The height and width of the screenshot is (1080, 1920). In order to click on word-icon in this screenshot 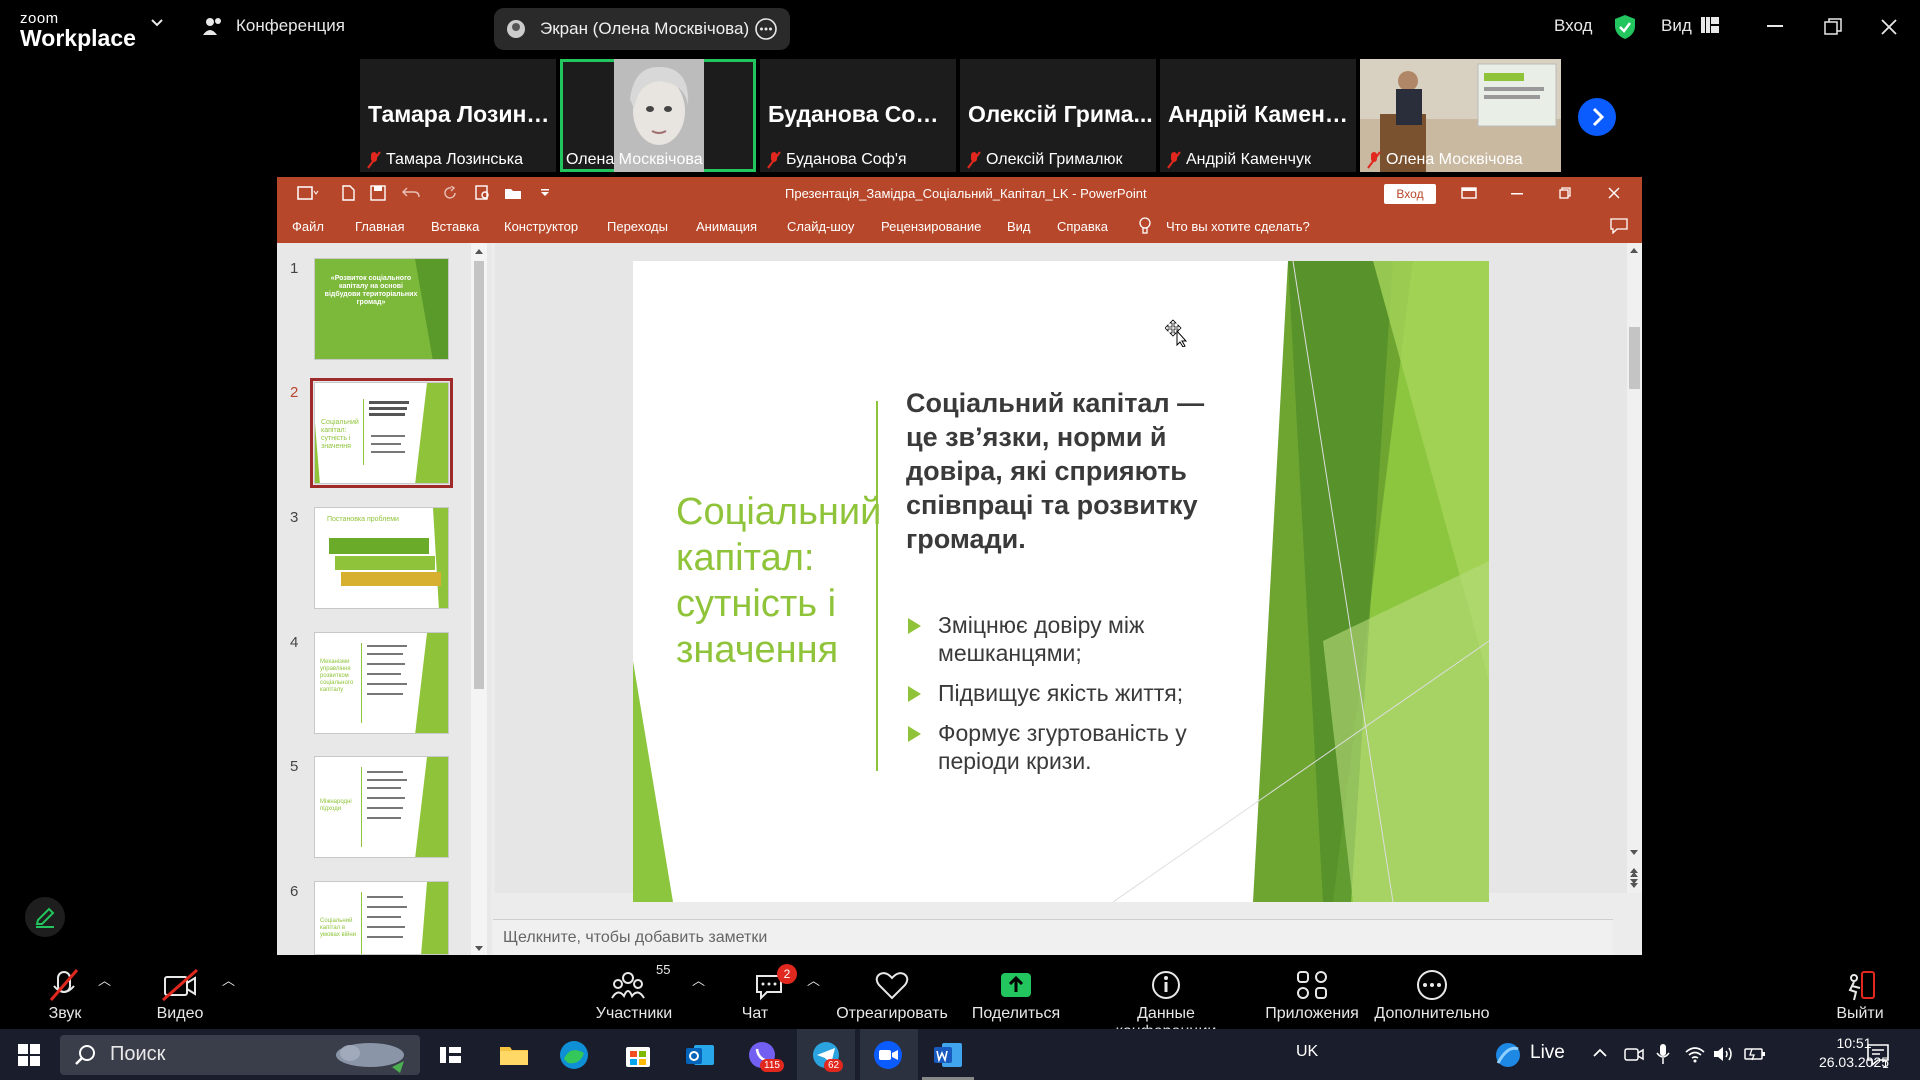, I will do `click(948, 1055)`.